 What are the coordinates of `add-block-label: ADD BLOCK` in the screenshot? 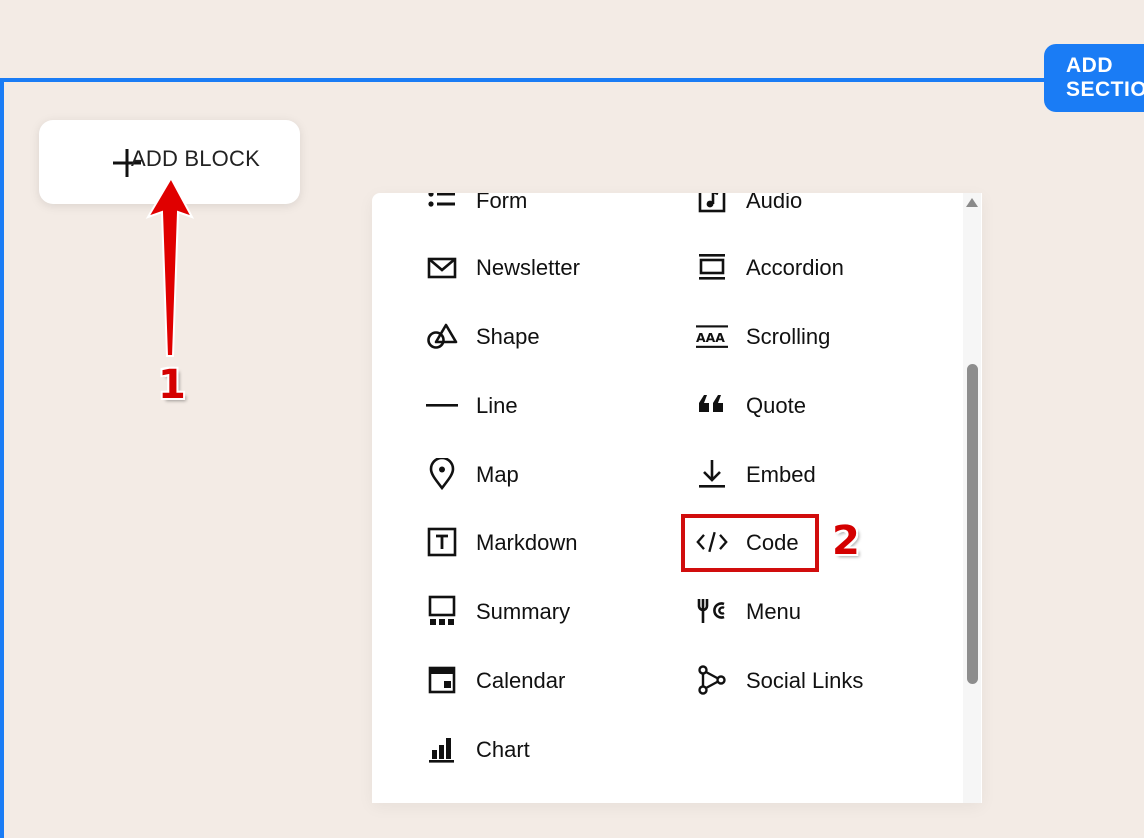 It's located at (195, 158).